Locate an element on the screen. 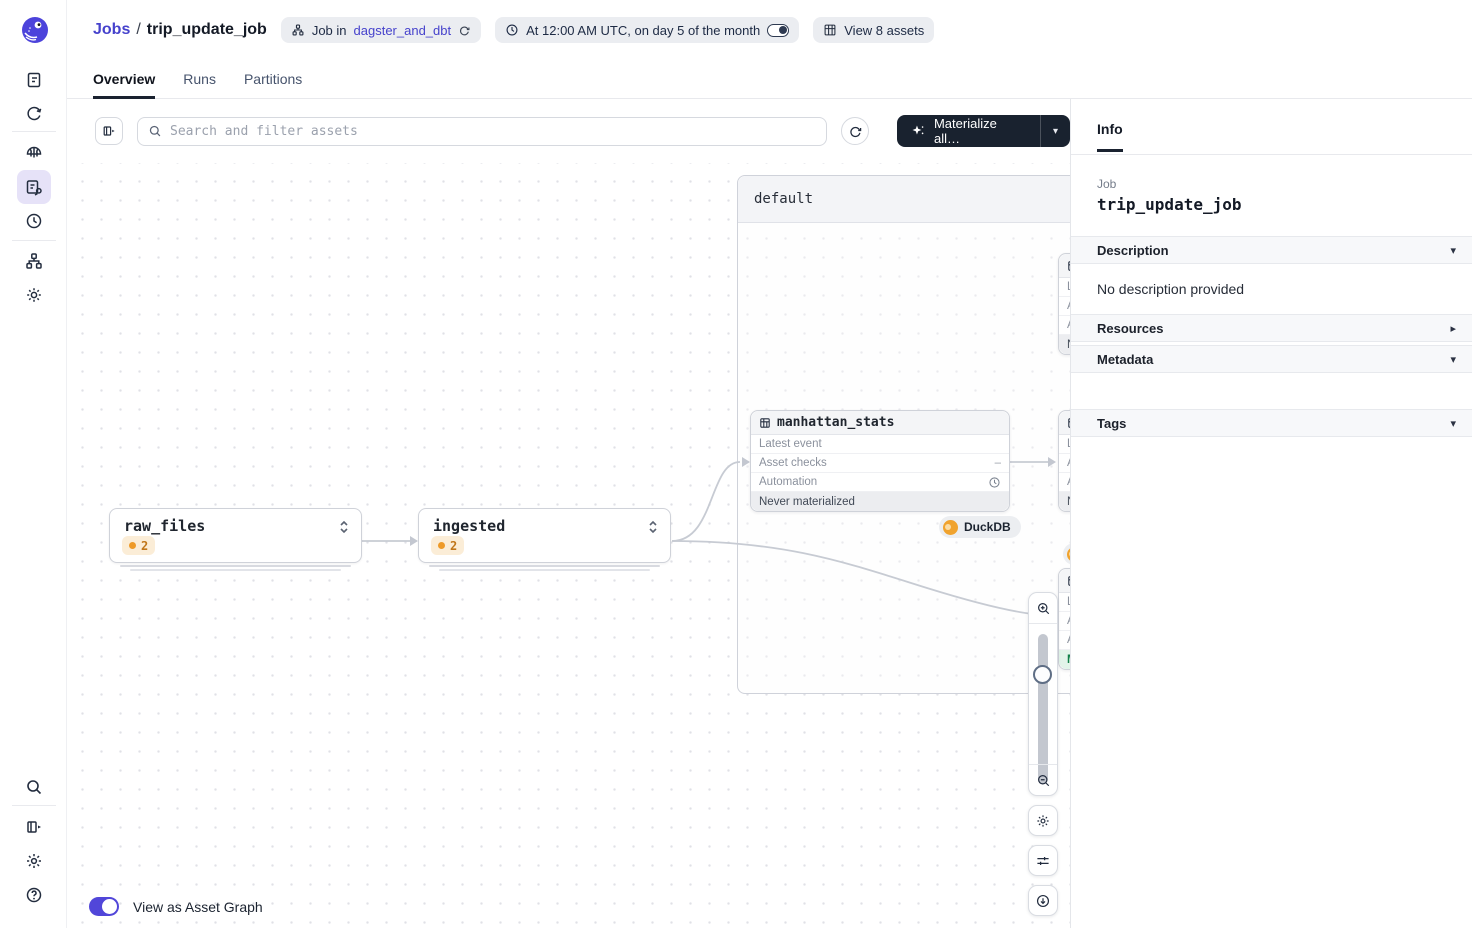 This screenshot has height=928, width=1472. sidebar-item-jobs is located at coordinates (34, 187).